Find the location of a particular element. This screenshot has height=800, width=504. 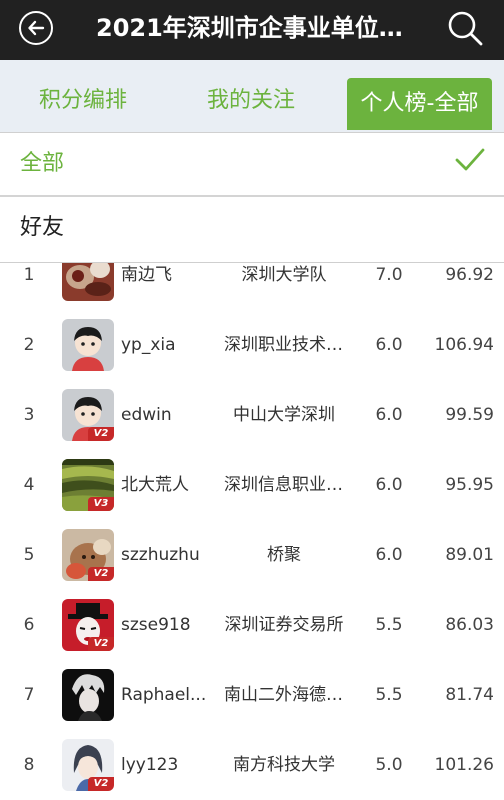

search-button is located at coordinates (465, 28).